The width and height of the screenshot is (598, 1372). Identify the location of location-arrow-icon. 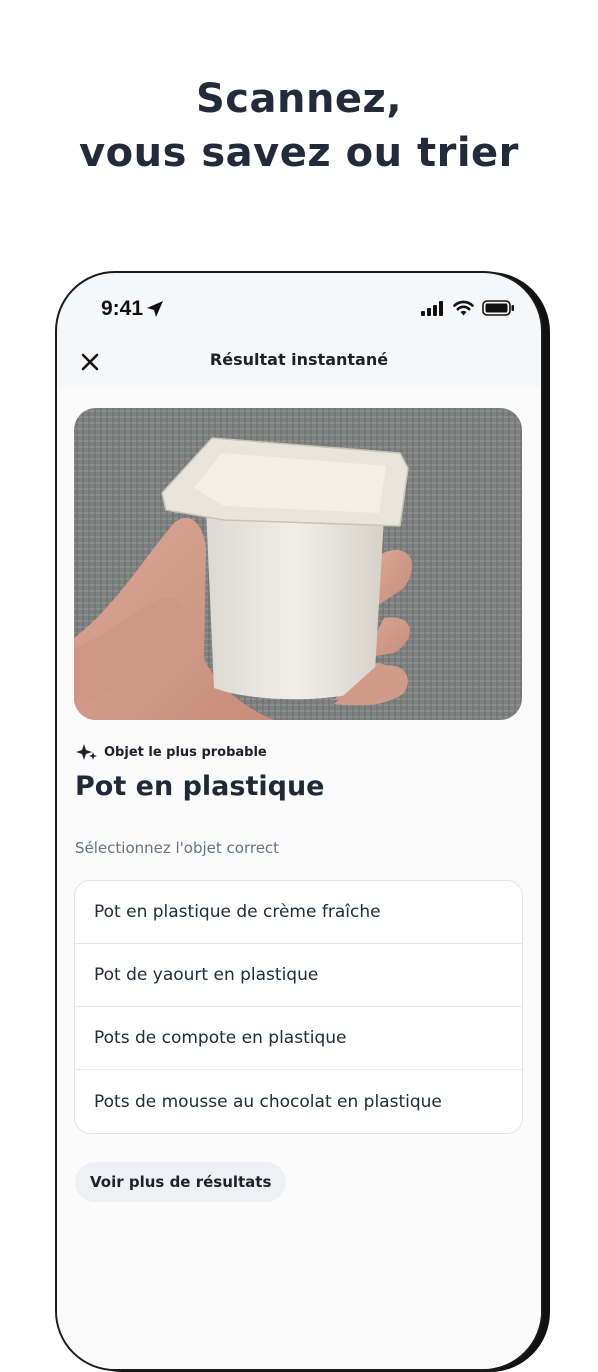
(155, 309).